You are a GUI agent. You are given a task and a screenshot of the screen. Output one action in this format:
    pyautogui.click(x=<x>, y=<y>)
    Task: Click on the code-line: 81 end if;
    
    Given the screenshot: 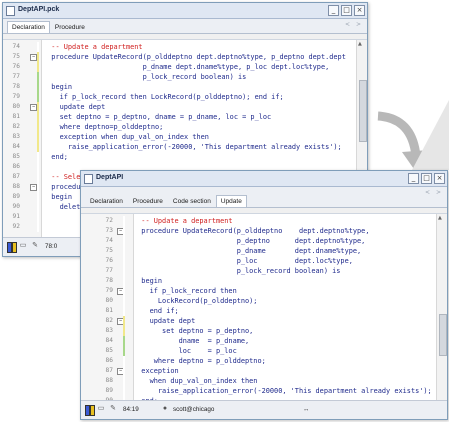 What is the action you would take?
    pyautogui.click(x=270, y=311)
    